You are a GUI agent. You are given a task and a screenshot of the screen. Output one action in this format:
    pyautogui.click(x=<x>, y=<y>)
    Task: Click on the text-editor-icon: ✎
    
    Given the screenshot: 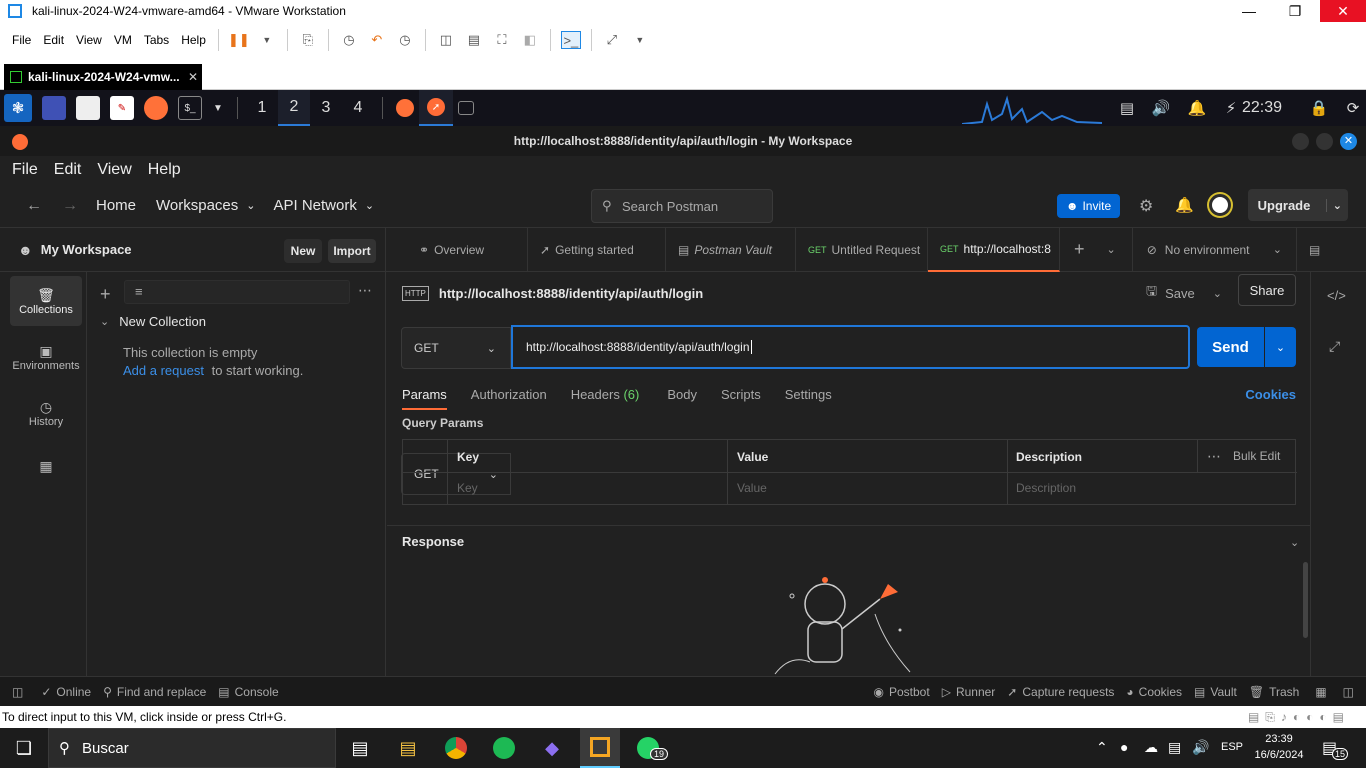 What is the action you would take?
    pyautogui.click(x=122, y=108)
    